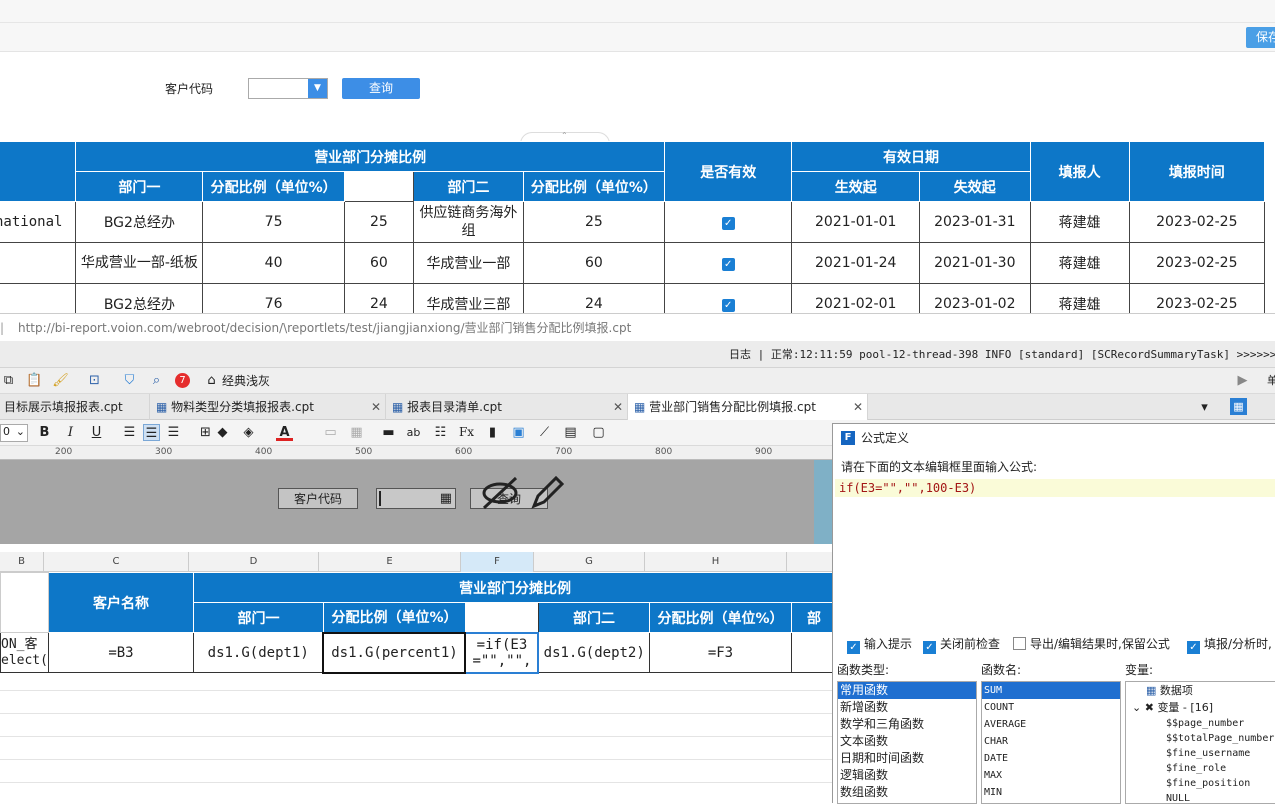  What do you see at coordinates (975, 263) in the screenshot?
I see `cell: 2021-01-30` at bounding box center [975, 263].